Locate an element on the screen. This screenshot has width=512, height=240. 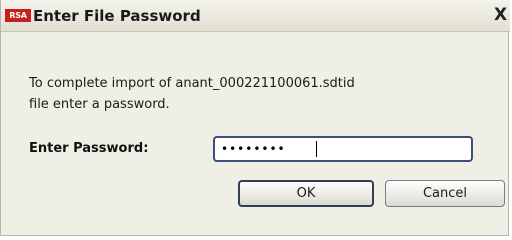
dialog-title: Enter File Password is located at coordinates (117, 16).